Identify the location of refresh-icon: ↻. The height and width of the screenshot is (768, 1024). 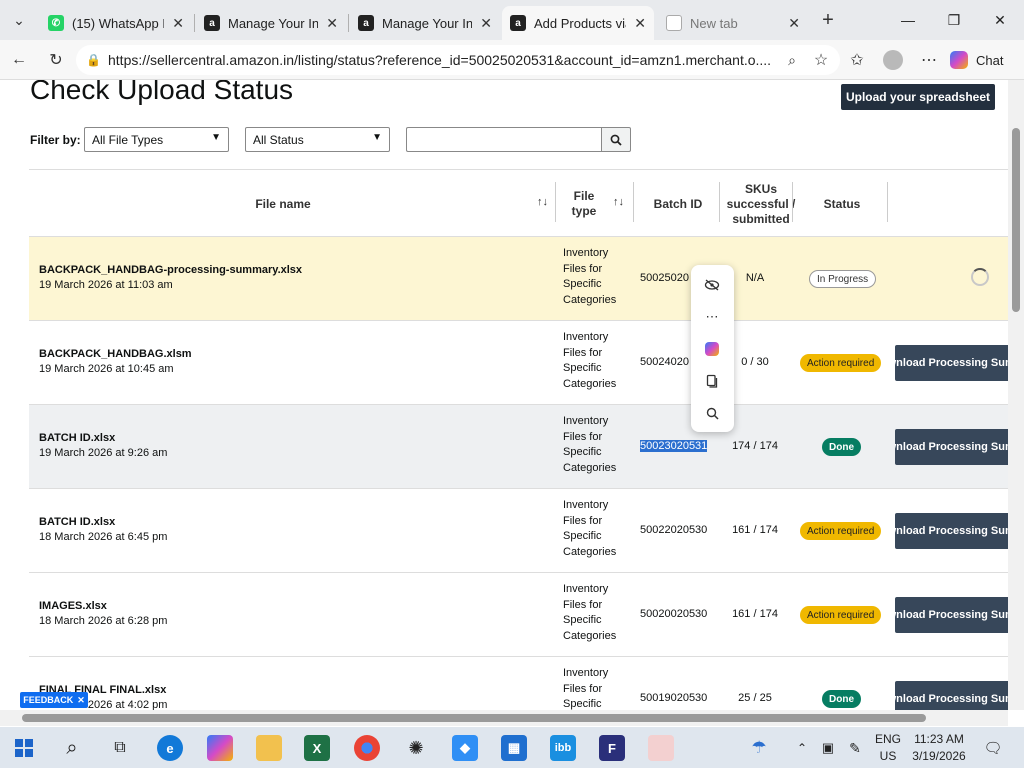
(56, 60).